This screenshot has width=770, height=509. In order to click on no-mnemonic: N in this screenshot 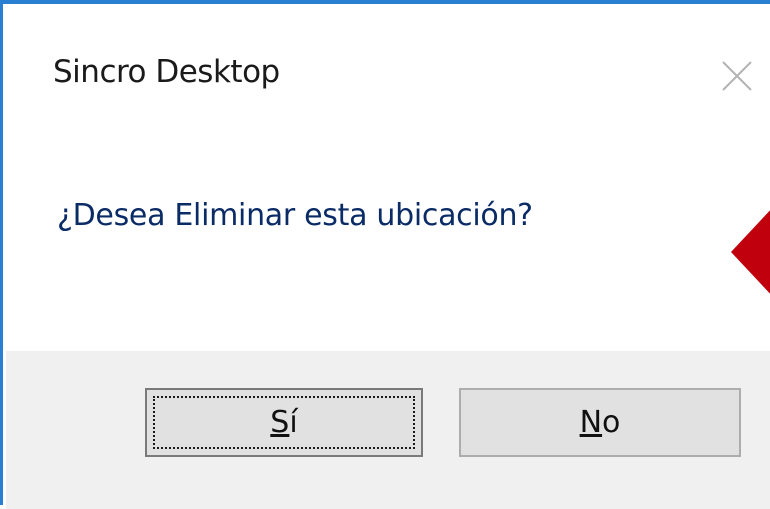, I will do `click(591, 422)`.